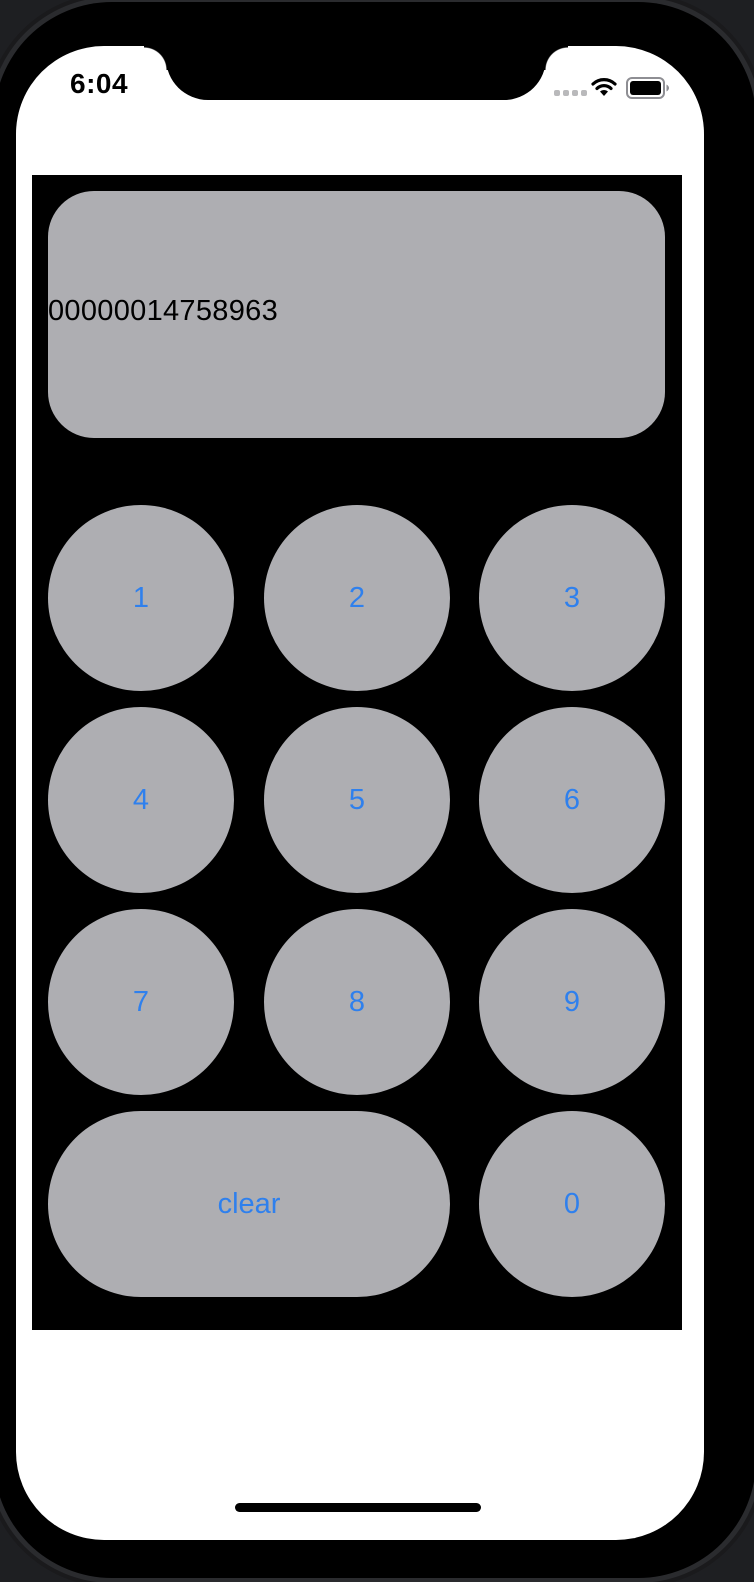  Describe the element at coordinates (99, 83) in the screenshot. I see `status-time: 6:04` at that location.